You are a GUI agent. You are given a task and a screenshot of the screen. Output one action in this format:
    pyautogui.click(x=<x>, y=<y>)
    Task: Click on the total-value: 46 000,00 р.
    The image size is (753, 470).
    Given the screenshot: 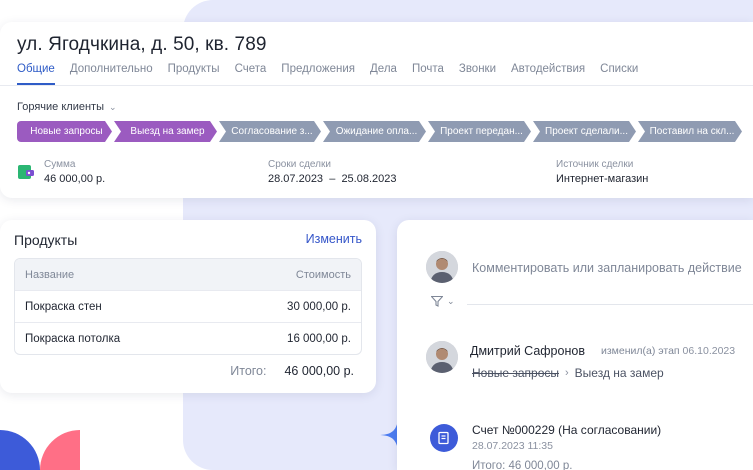 What is the action you would take?
    pyautogui.click(x=319, y=371)
    